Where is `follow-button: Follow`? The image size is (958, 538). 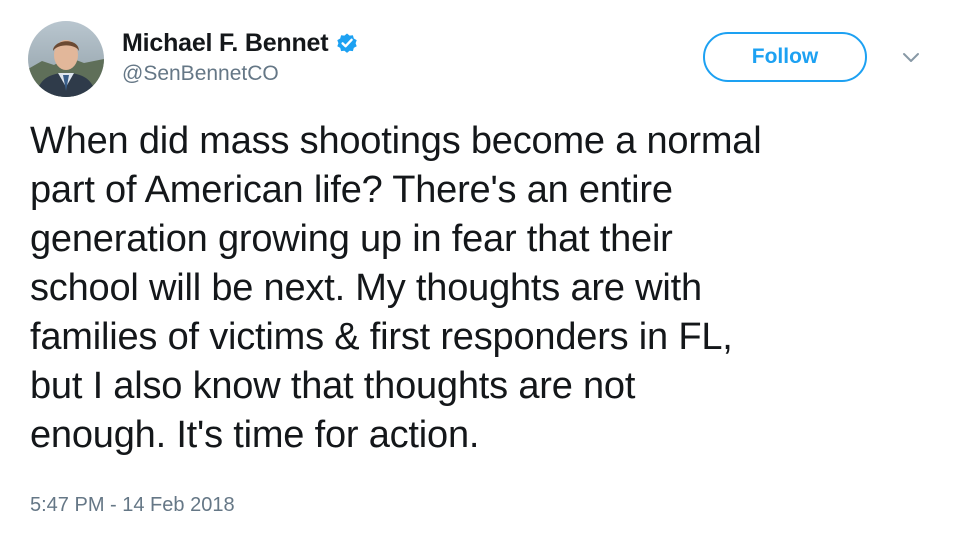
follow-button: Follow is located at coordinates (785, 57).